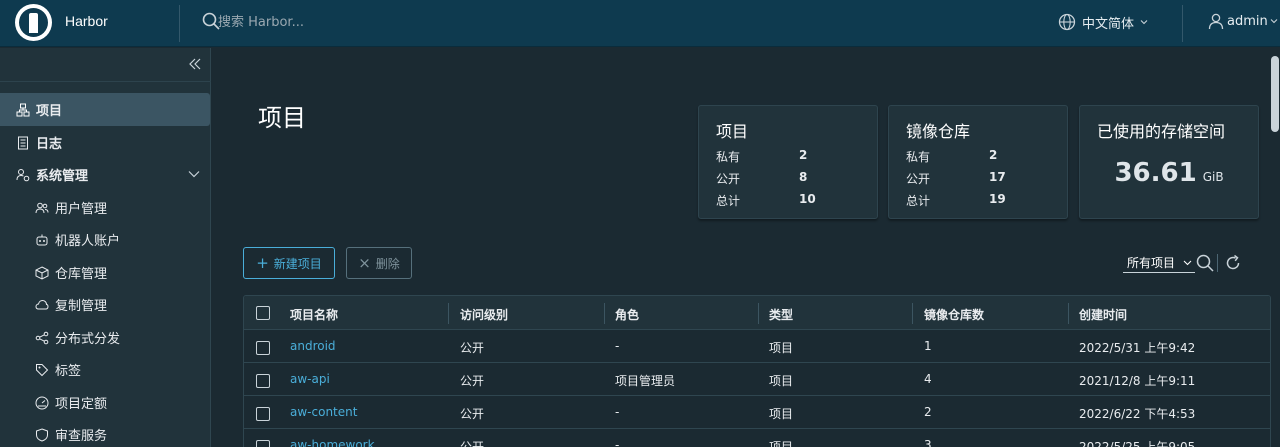  I want to click on sidebar-item-label: 系统管理, so click(62, 176).